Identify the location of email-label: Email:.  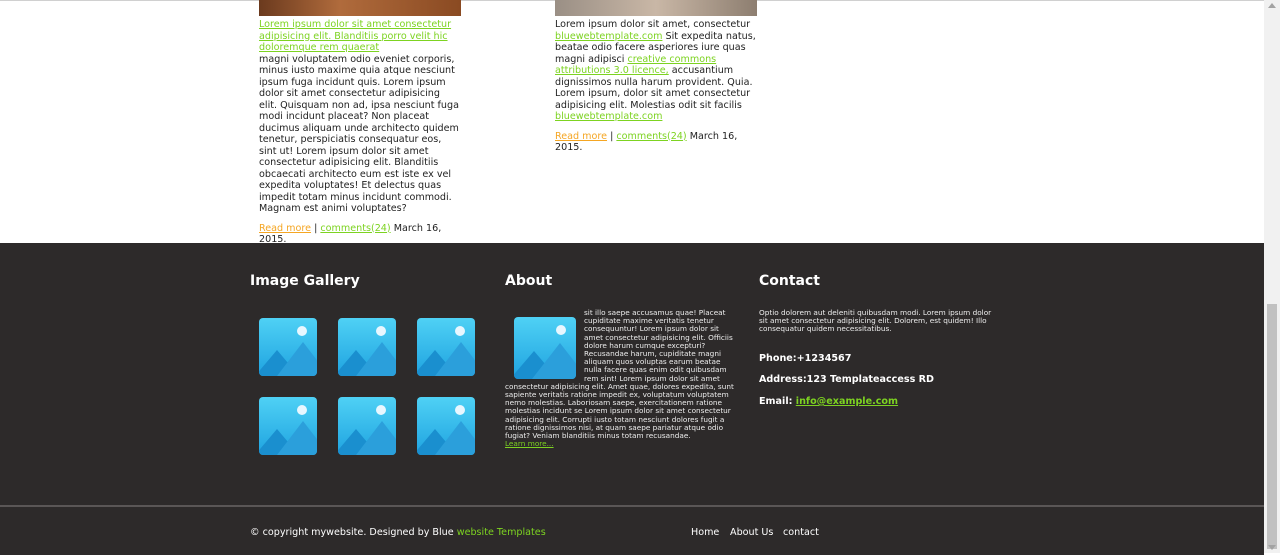
(776, 401).